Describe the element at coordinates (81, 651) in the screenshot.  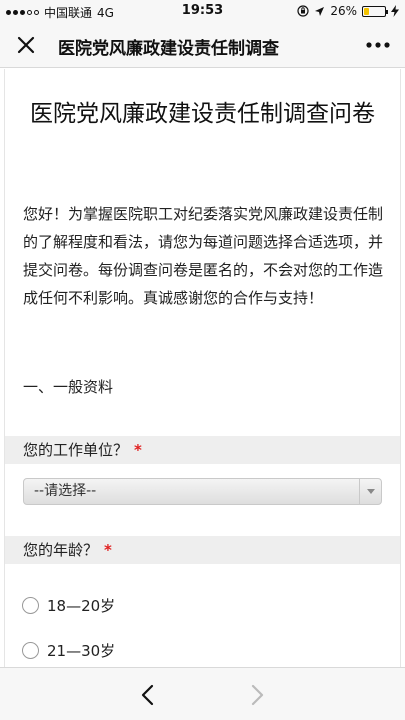
I see `option-label: 21—30岁` at that location.